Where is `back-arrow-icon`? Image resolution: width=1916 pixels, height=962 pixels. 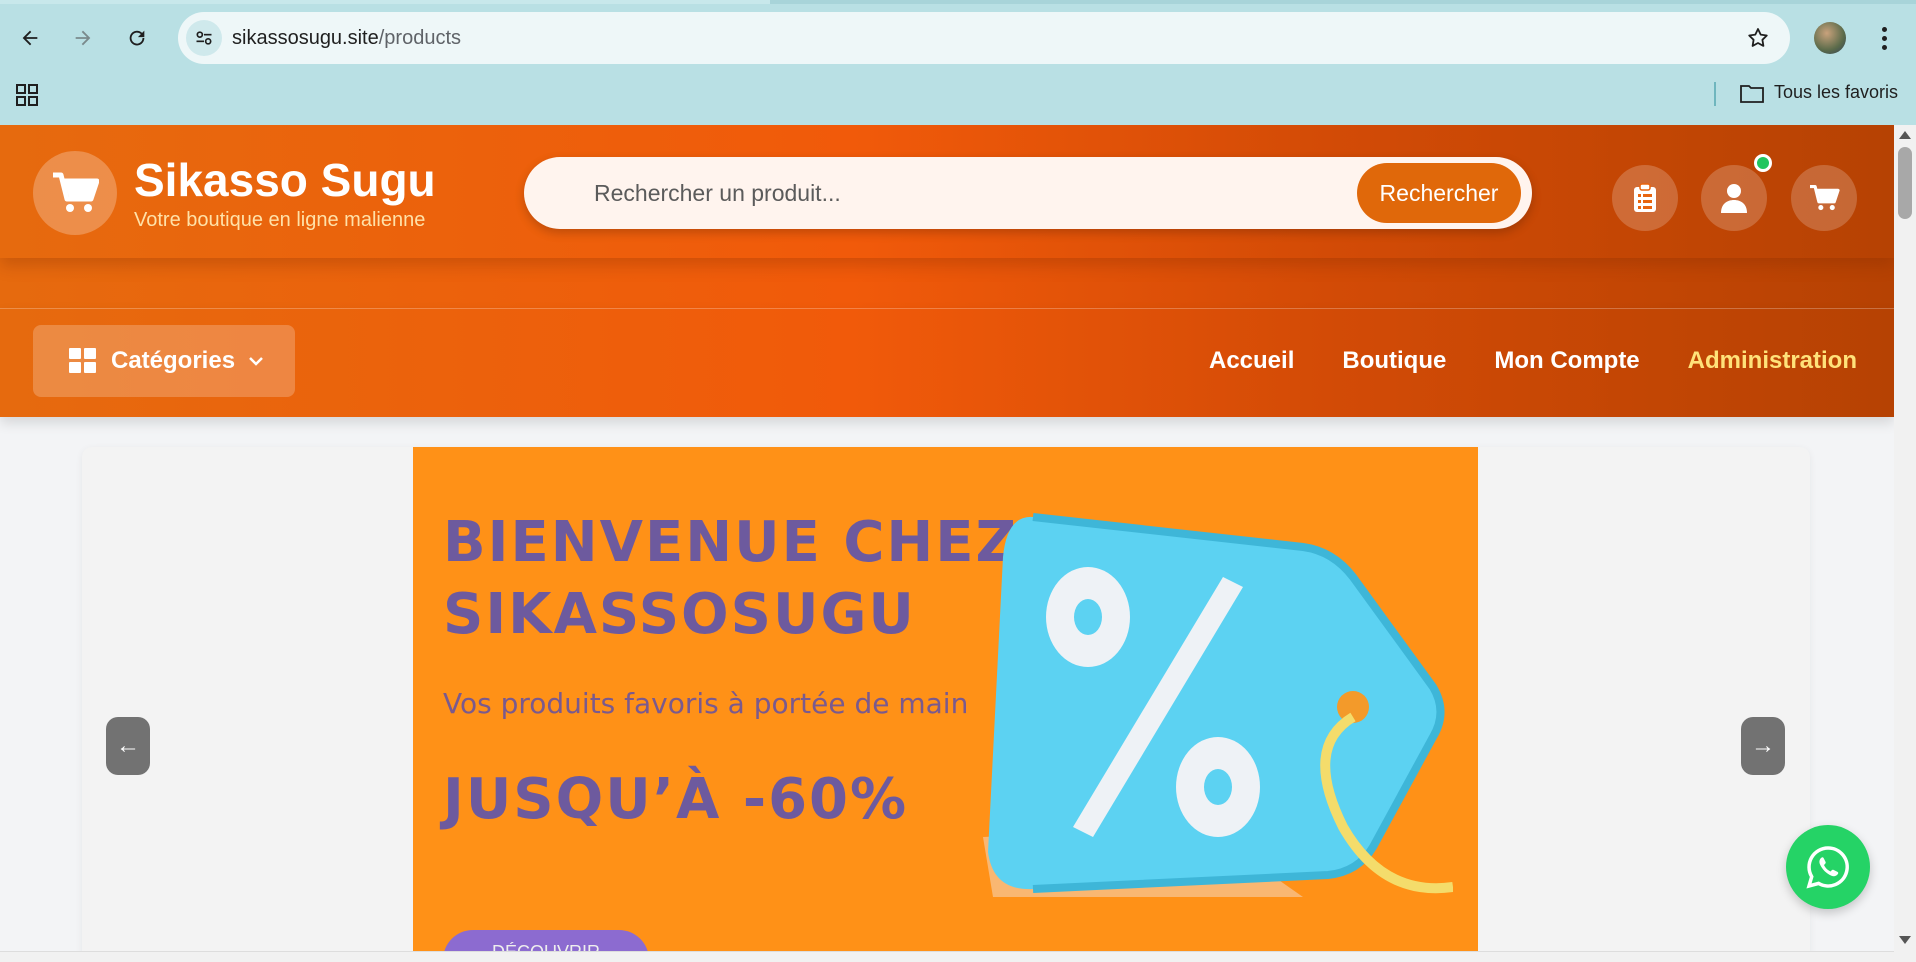
back-arrow-icon is located at coordinates (30, 38).